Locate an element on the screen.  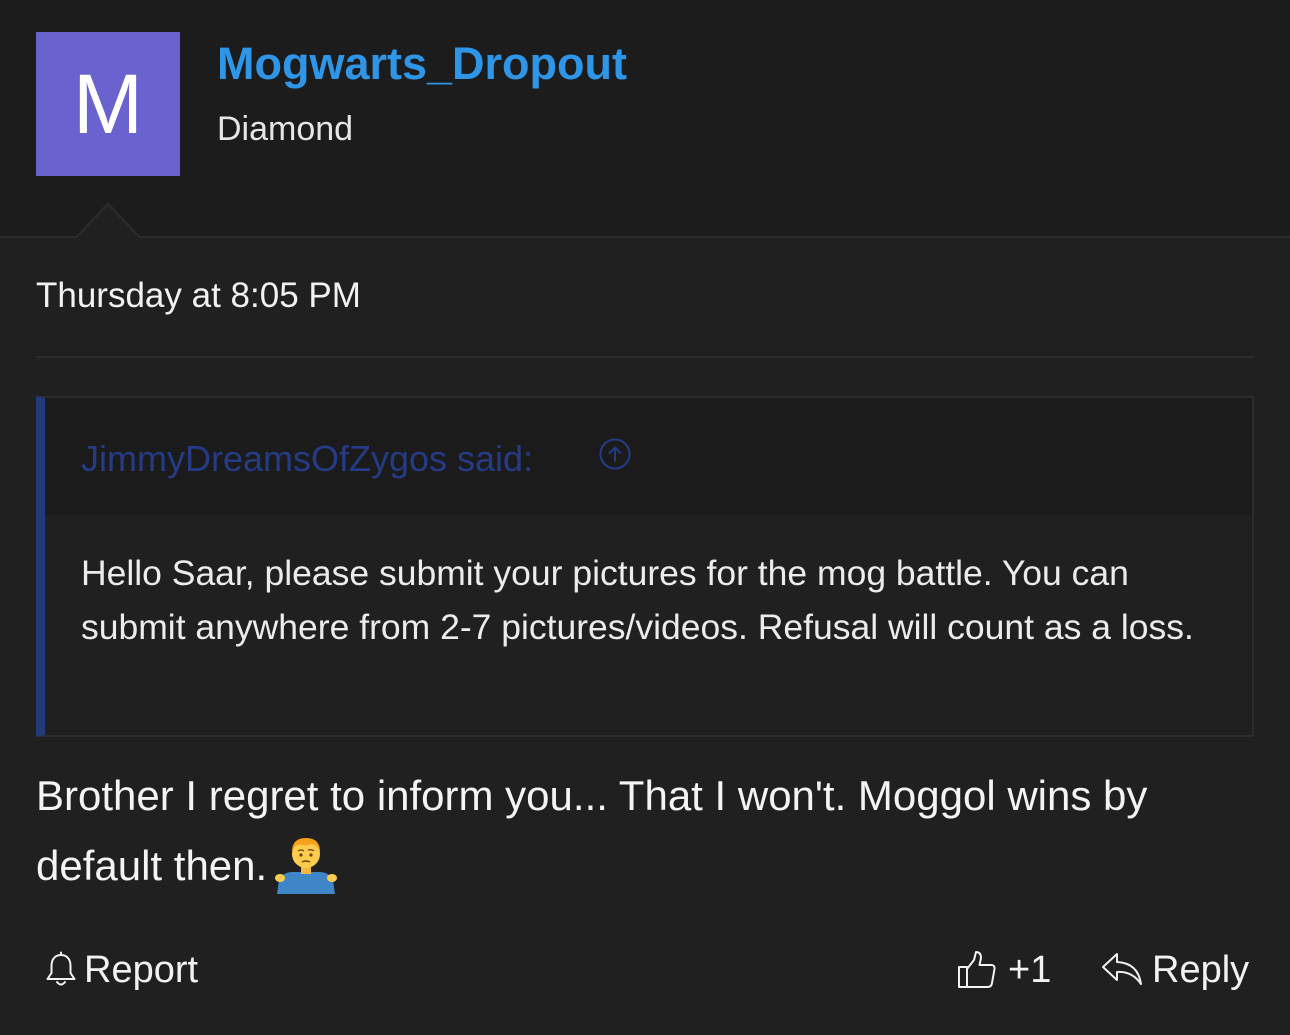
header-pointer-notch-fill is located at coordinates (108, 222).